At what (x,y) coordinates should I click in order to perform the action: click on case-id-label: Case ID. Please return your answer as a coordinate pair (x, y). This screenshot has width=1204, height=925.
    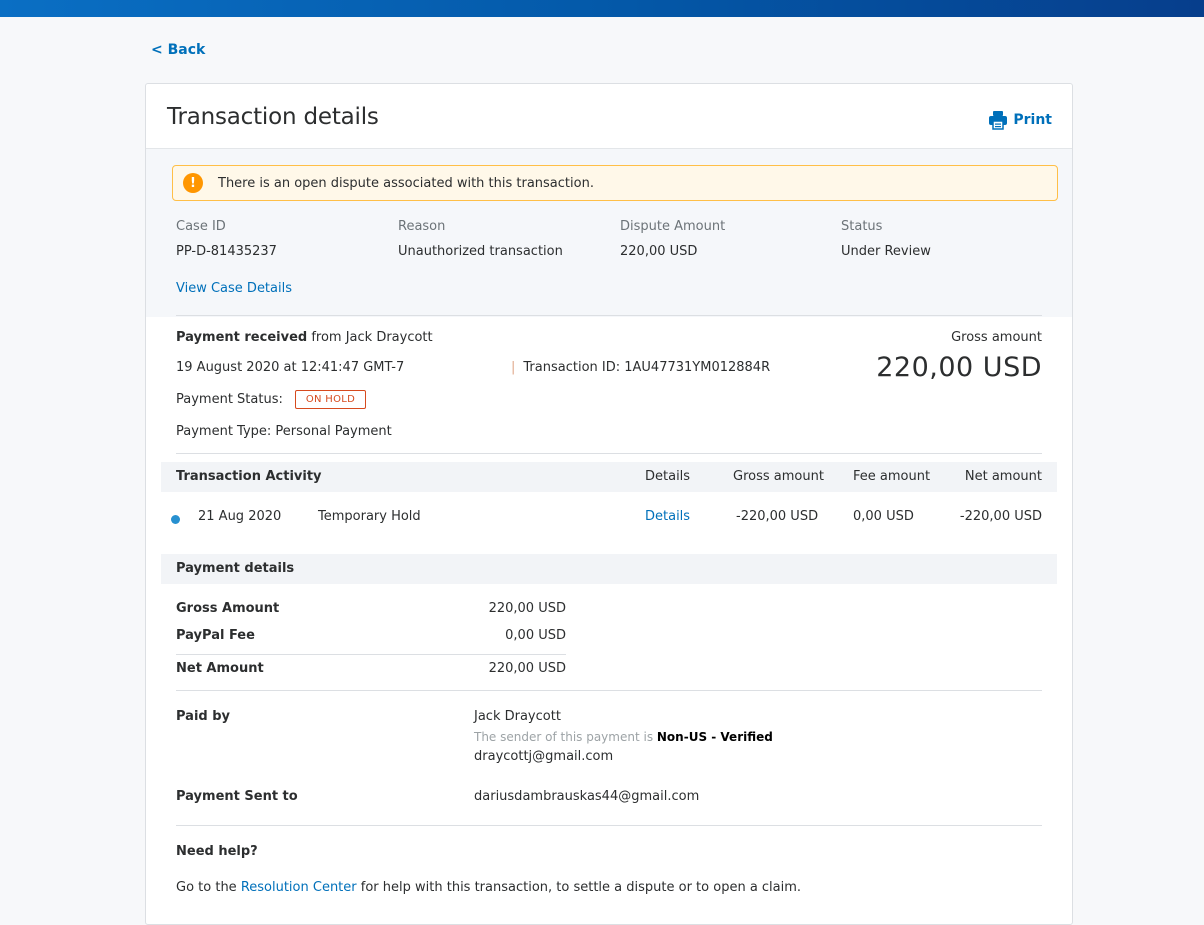
    Looking at the image, I should click on (201, 226).